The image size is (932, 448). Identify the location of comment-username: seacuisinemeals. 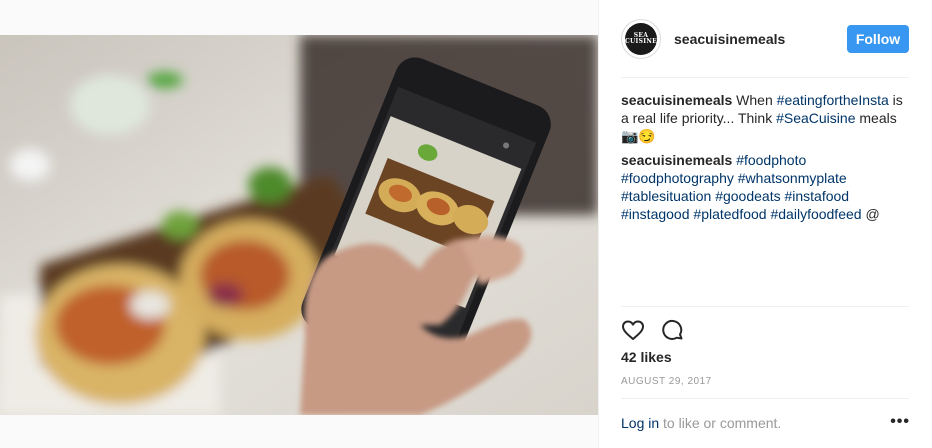
(676, 160).